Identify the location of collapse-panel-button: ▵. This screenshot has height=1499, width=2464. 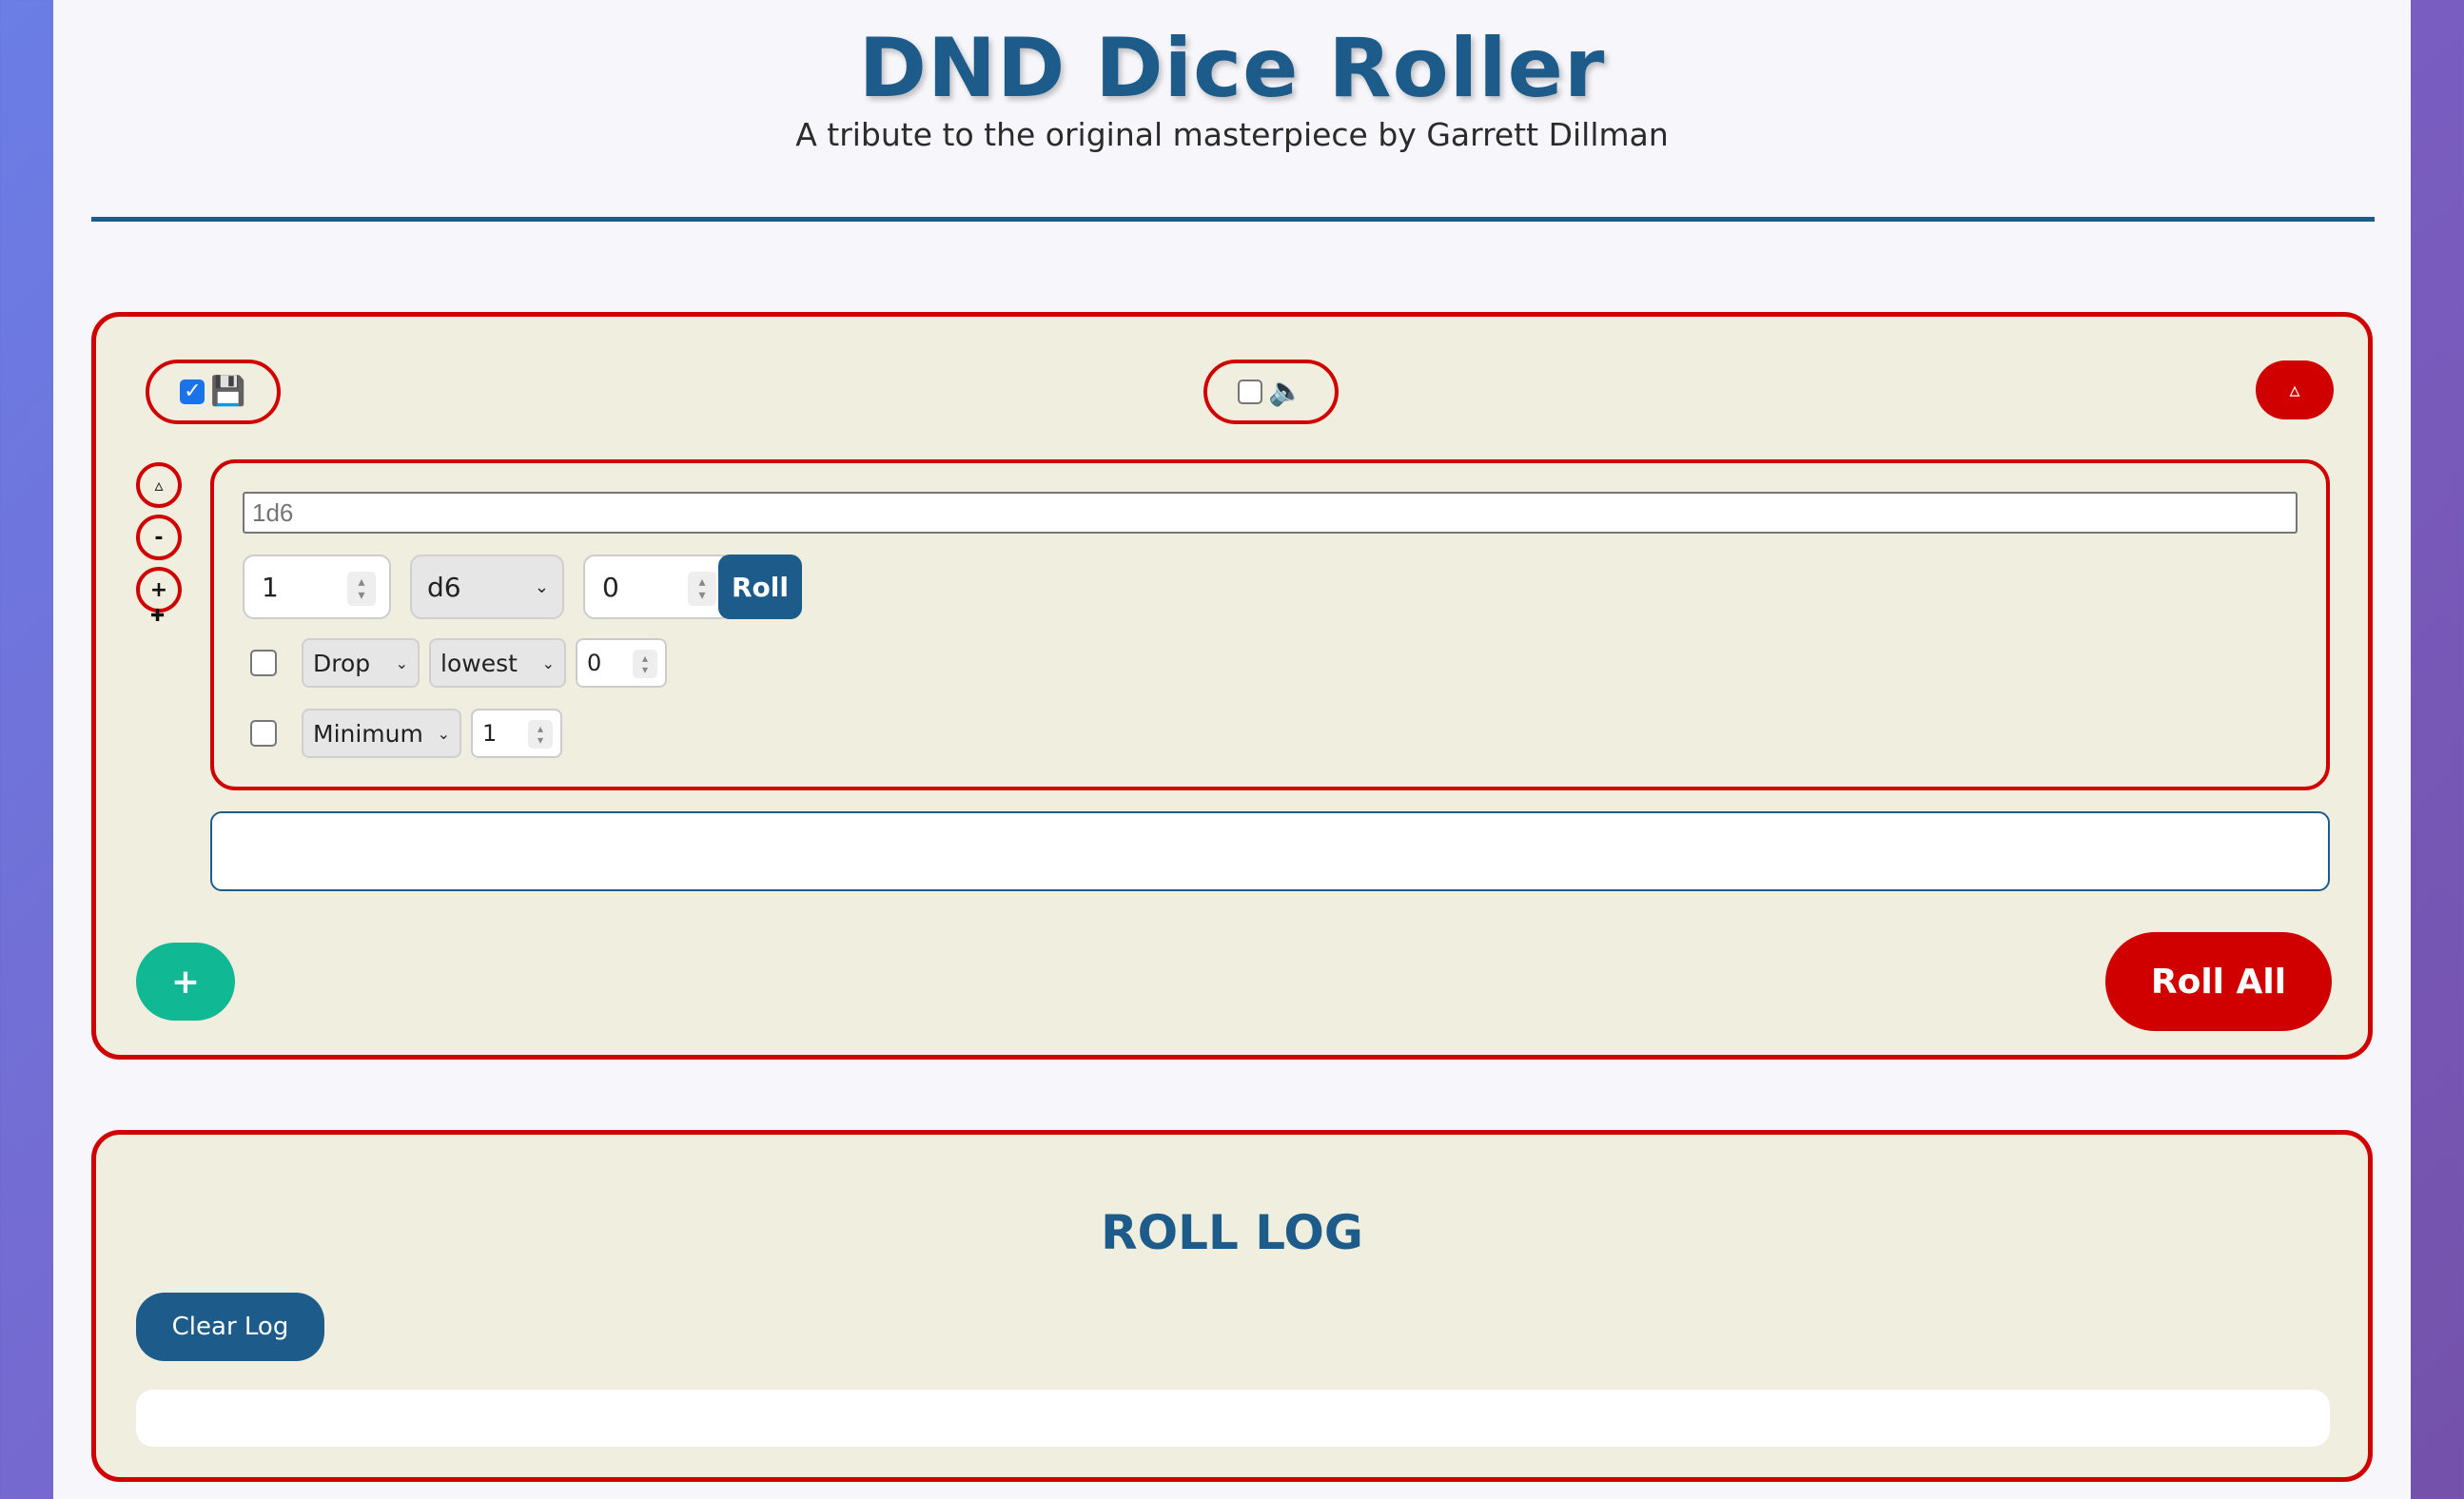
(2295, 389).